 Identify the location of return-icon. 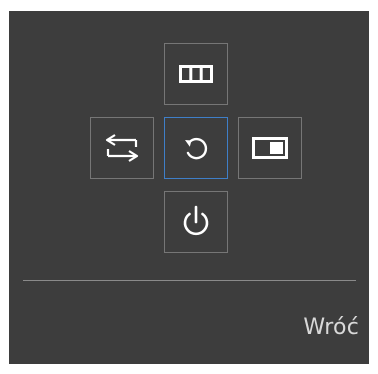
(196, 148).